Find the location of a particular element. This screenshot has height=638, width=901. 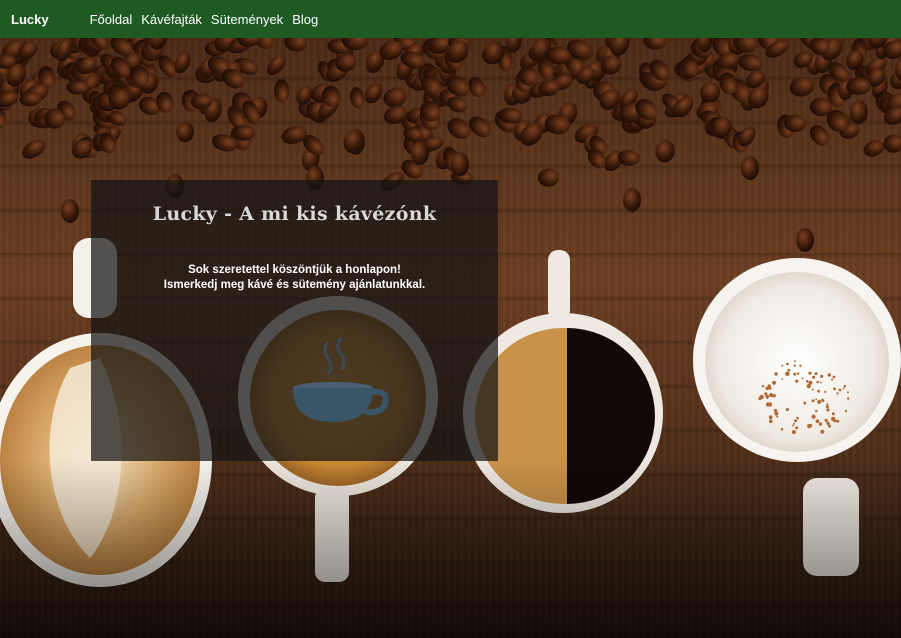

coffee-cup-icon is located at coordinates (341, 379).